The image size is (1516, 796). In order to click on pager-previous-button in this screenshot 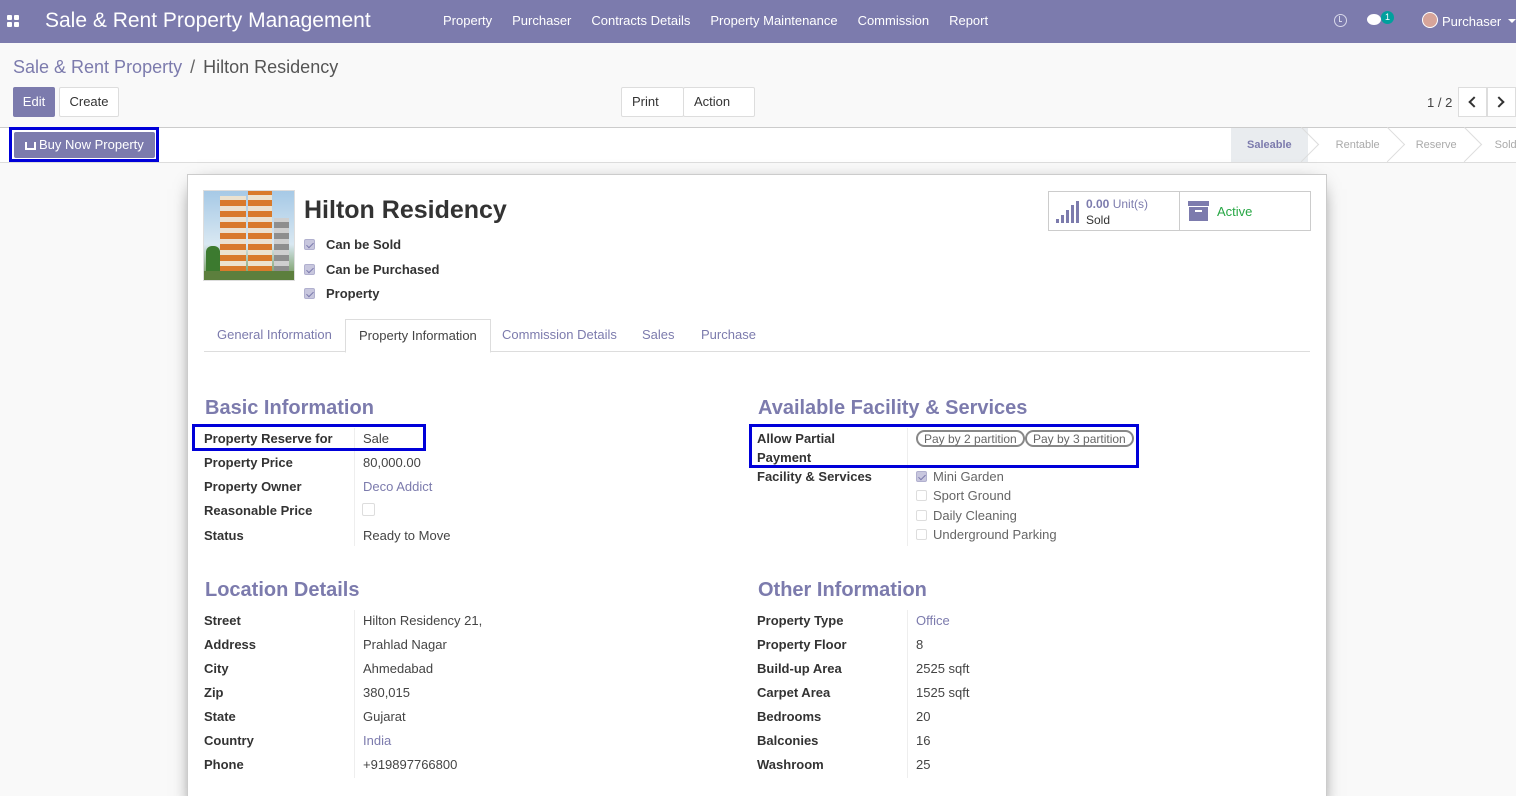, I will do `click(1472, 102)`.